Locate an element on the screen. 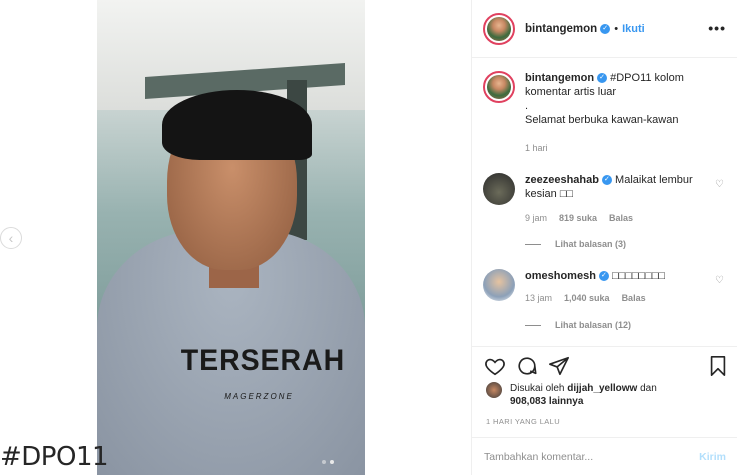  author-avatar is located at coordinates (499, 28).